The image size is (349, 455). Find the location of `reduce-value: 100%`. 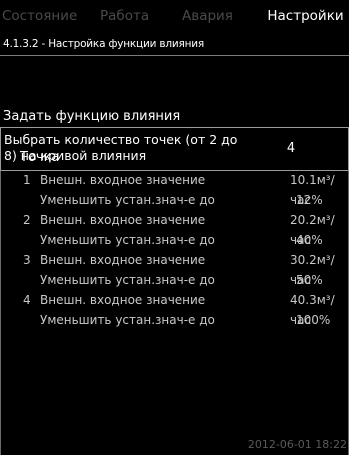

reduce-value: 100% is located at coordinates (313, 320).